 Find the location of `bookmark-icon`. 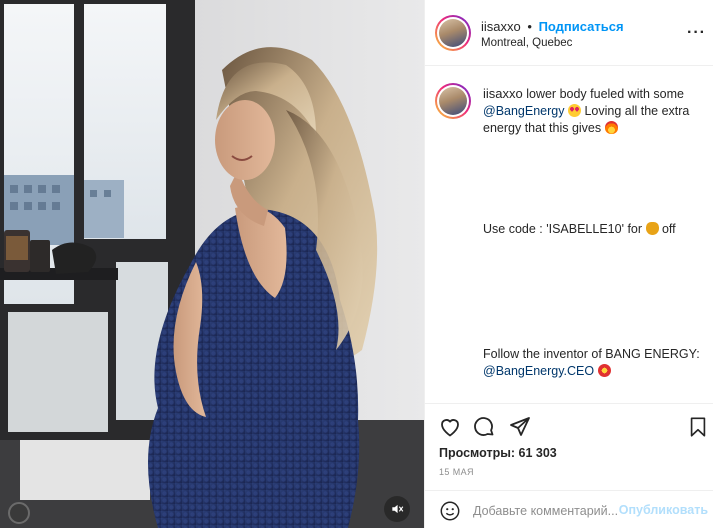

bookmark-icon is located at coordinates (698, 427).